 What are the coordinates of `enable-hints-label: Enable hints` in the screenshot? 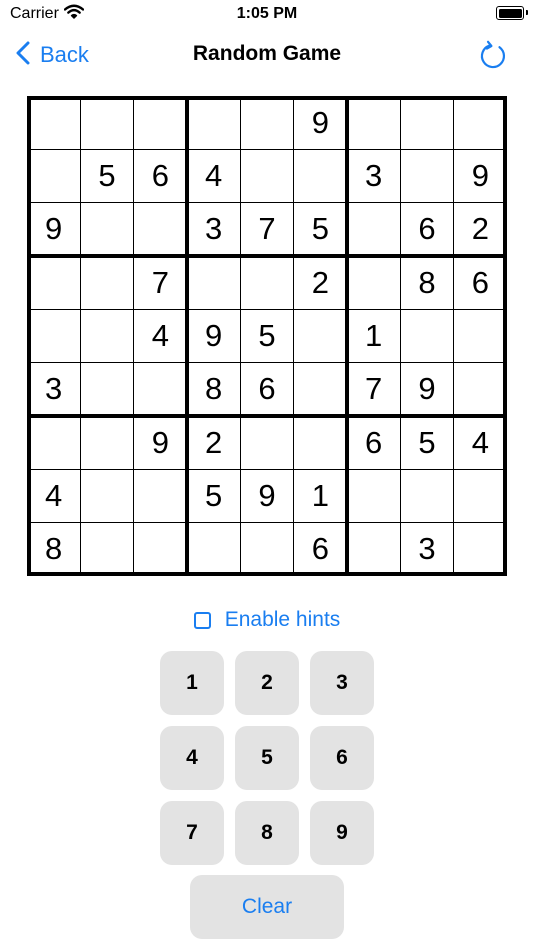 It's located at (282, 619).